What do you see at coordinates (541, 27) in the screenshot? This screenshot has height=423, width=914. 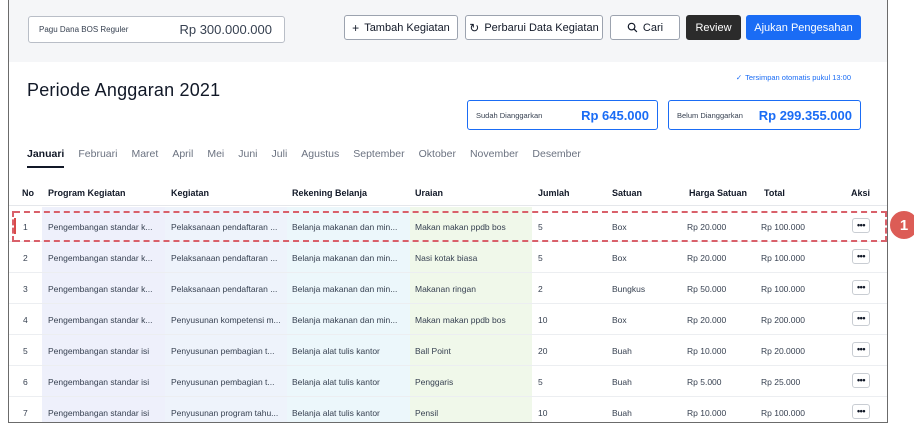 I see `refresh-activity-label: Perbarui Data Kegiatan` at bounding box center [541, 27].